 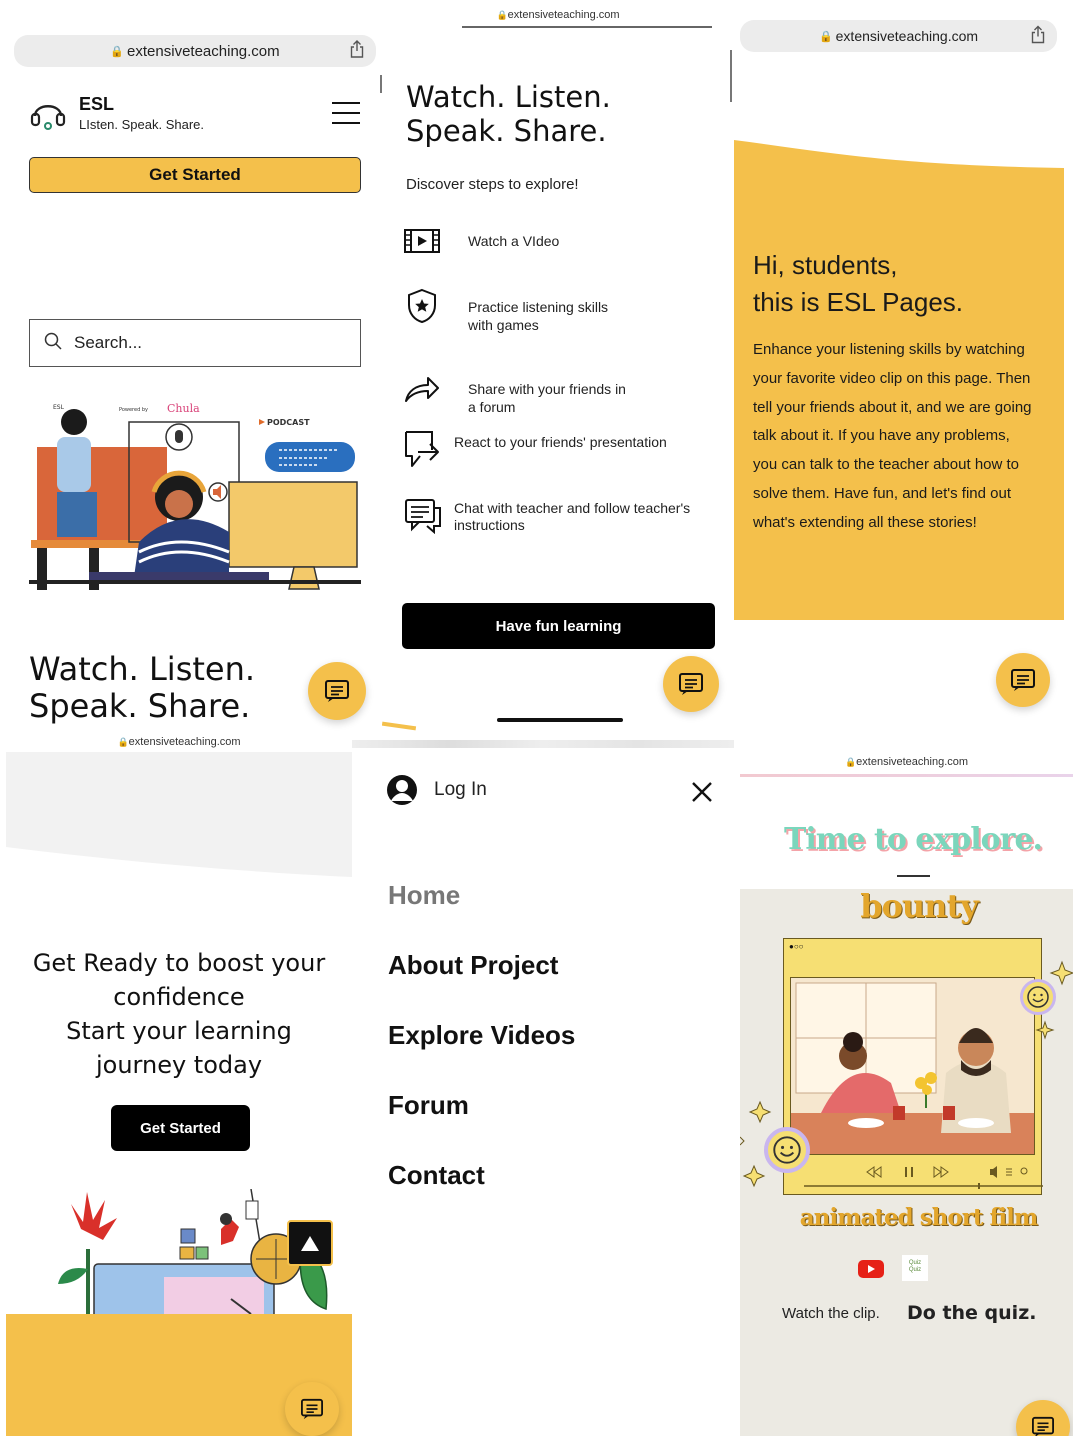 I want to click on hero-headline: Watch. Listen. Speak. Share., so click(x=142, y=687).